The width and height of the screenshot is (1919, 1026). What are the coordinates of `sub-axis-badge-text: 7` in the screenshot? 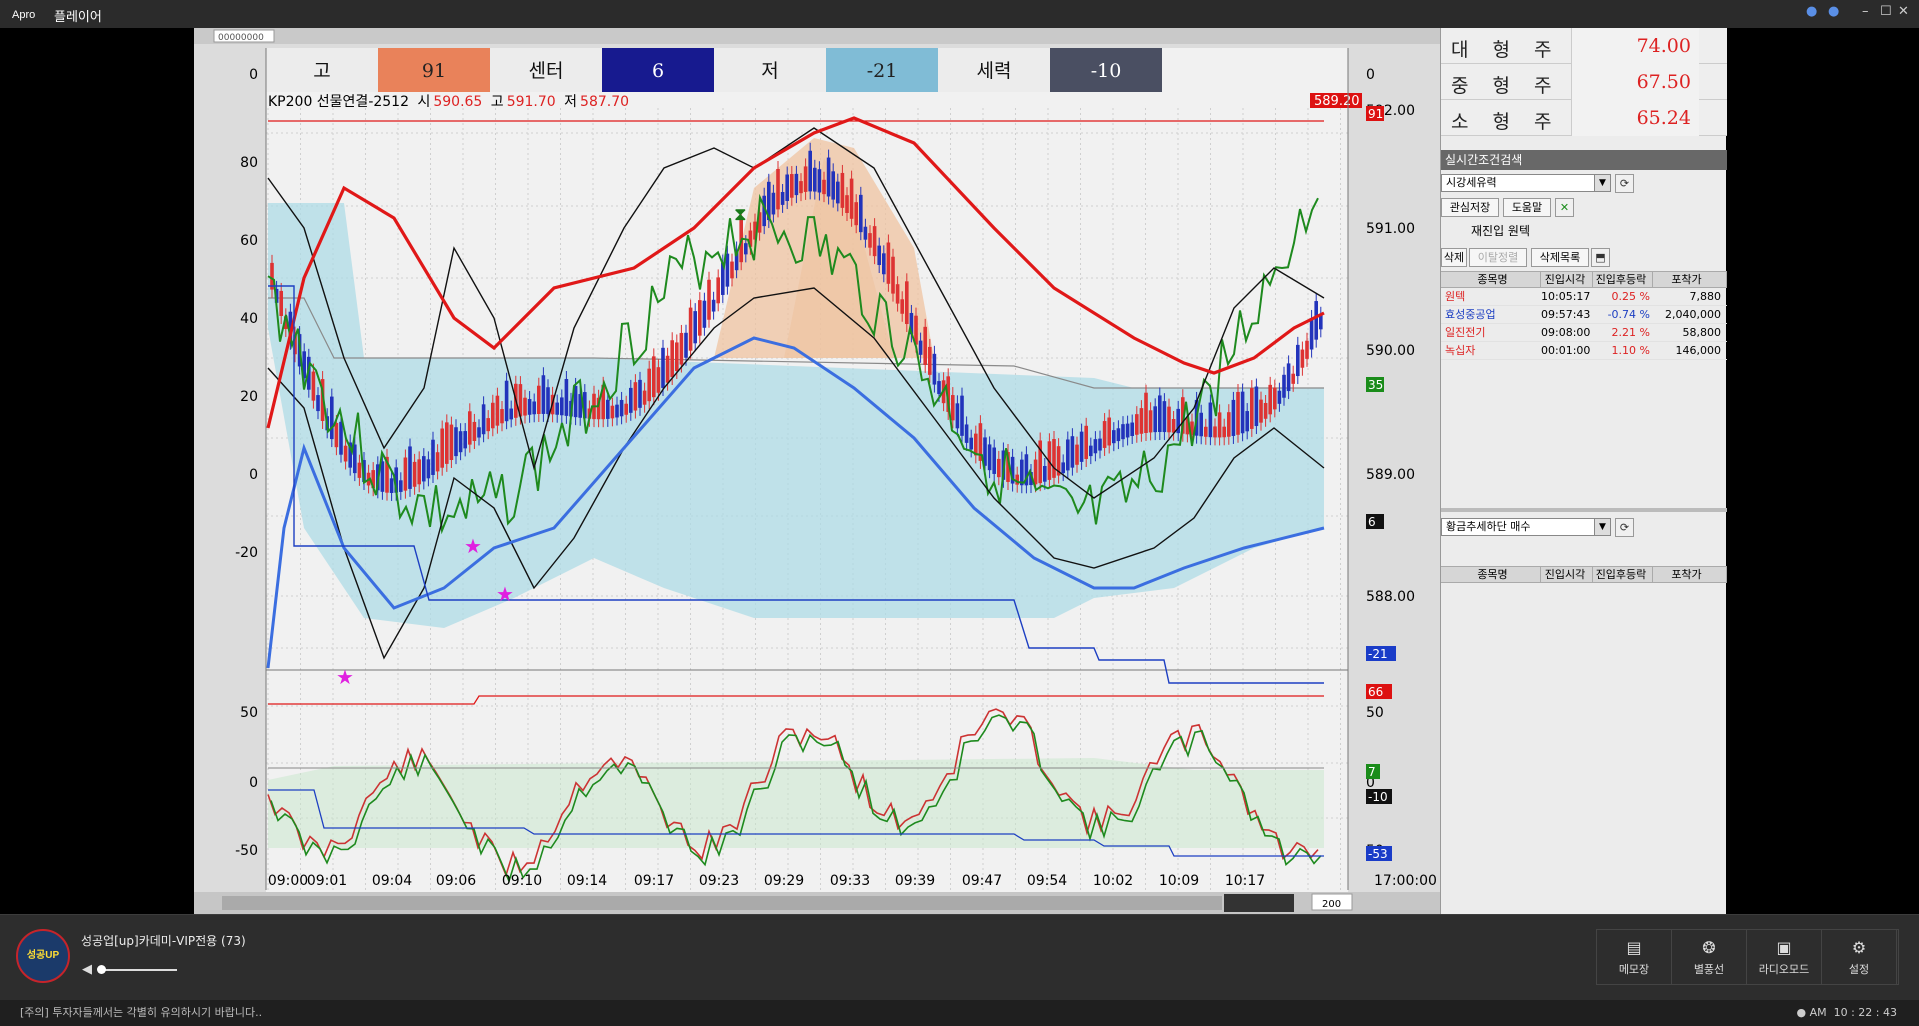 It's located at (1372, 772).